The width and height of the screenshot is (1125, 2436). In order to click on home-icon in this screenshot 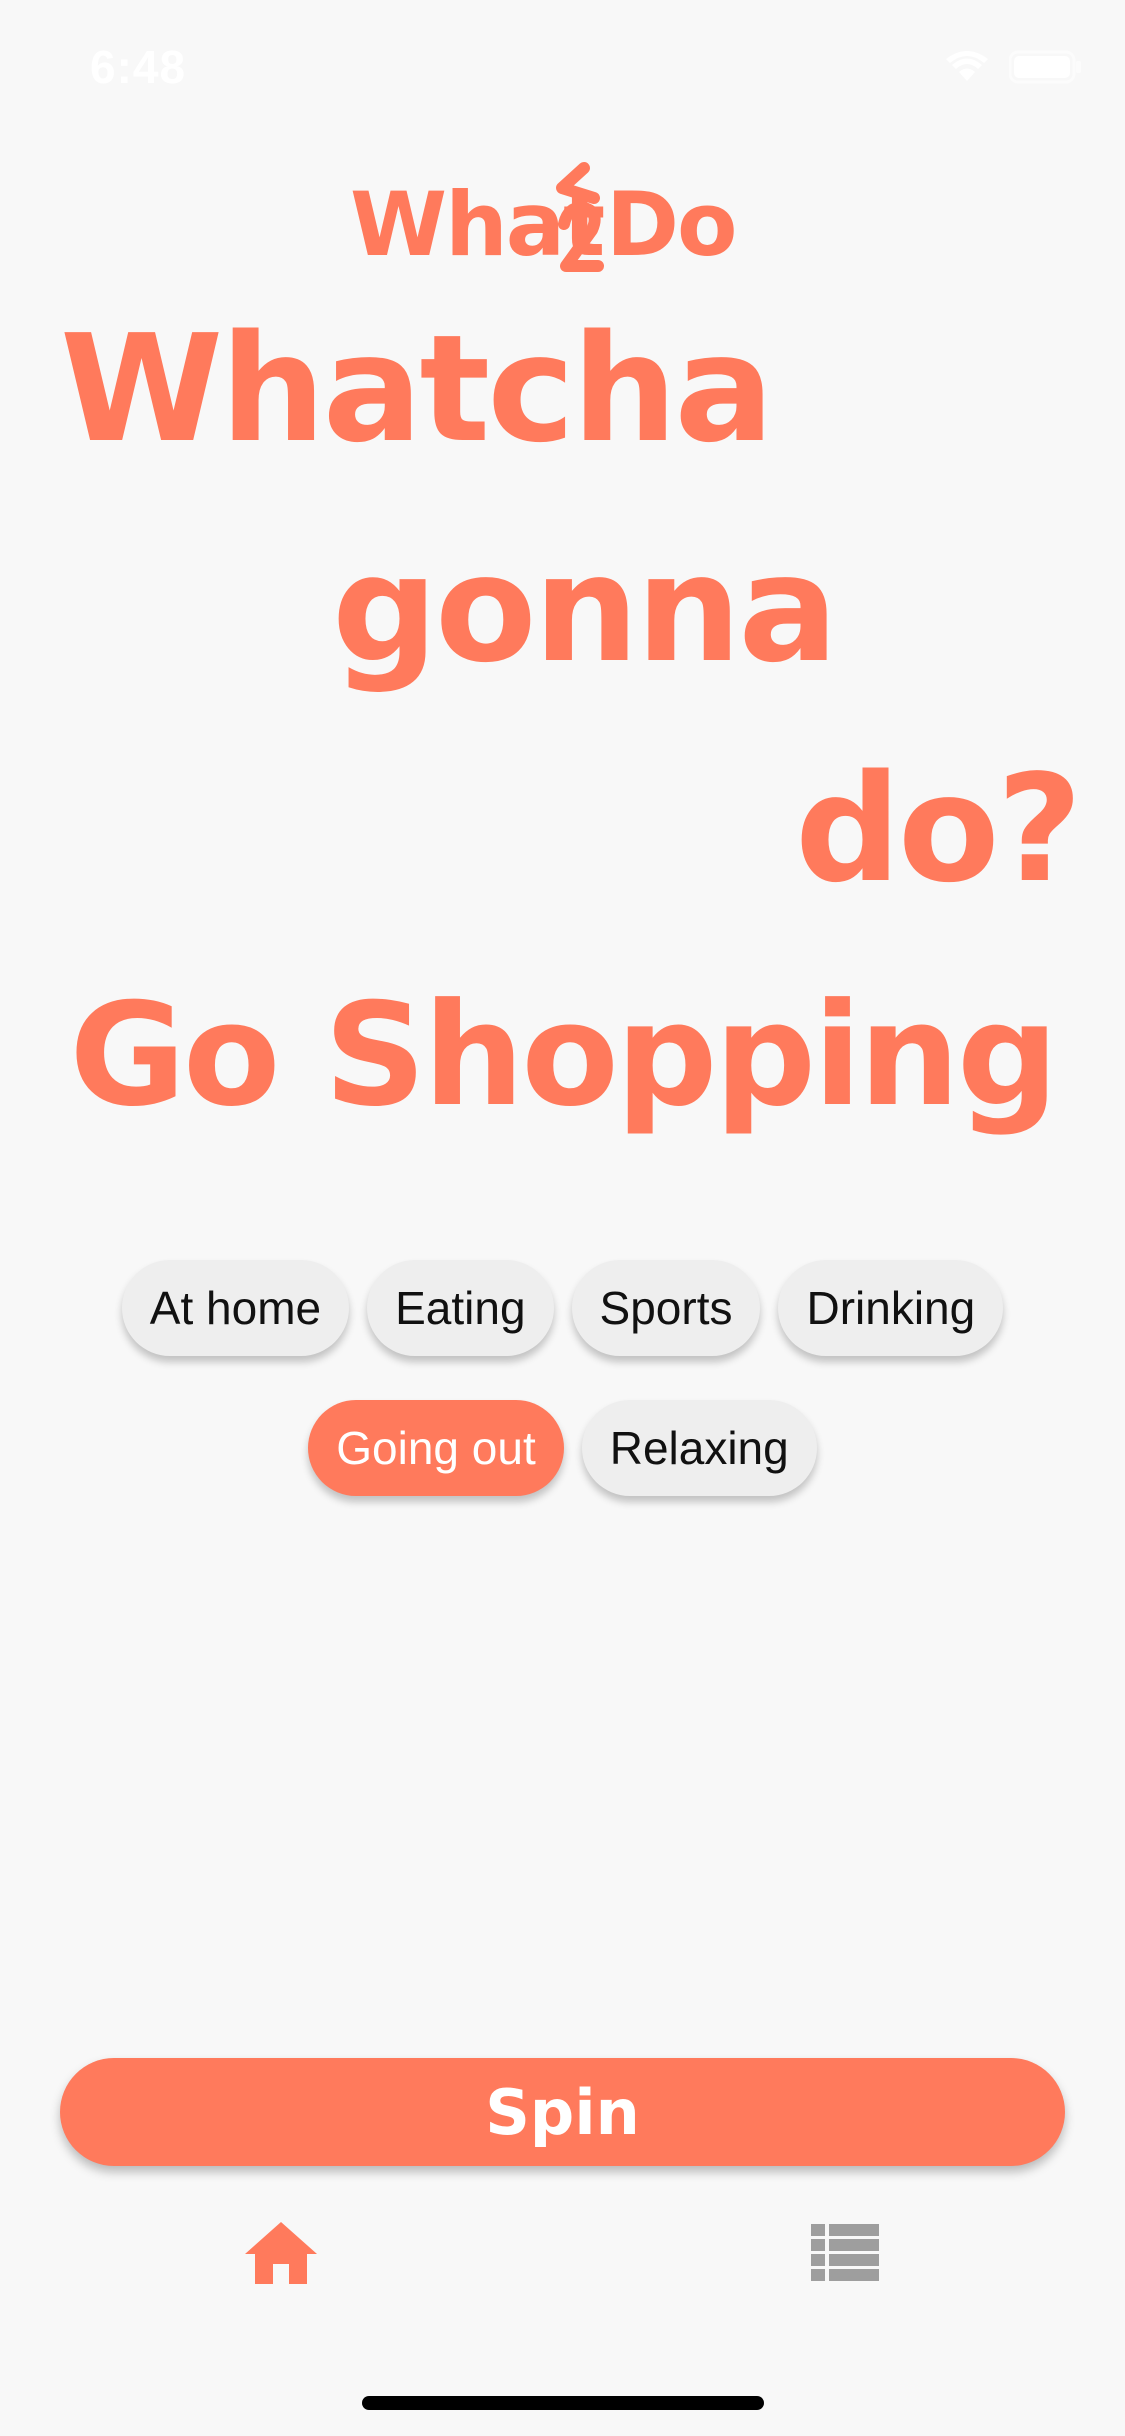, I will do `click(281, 2255)`.